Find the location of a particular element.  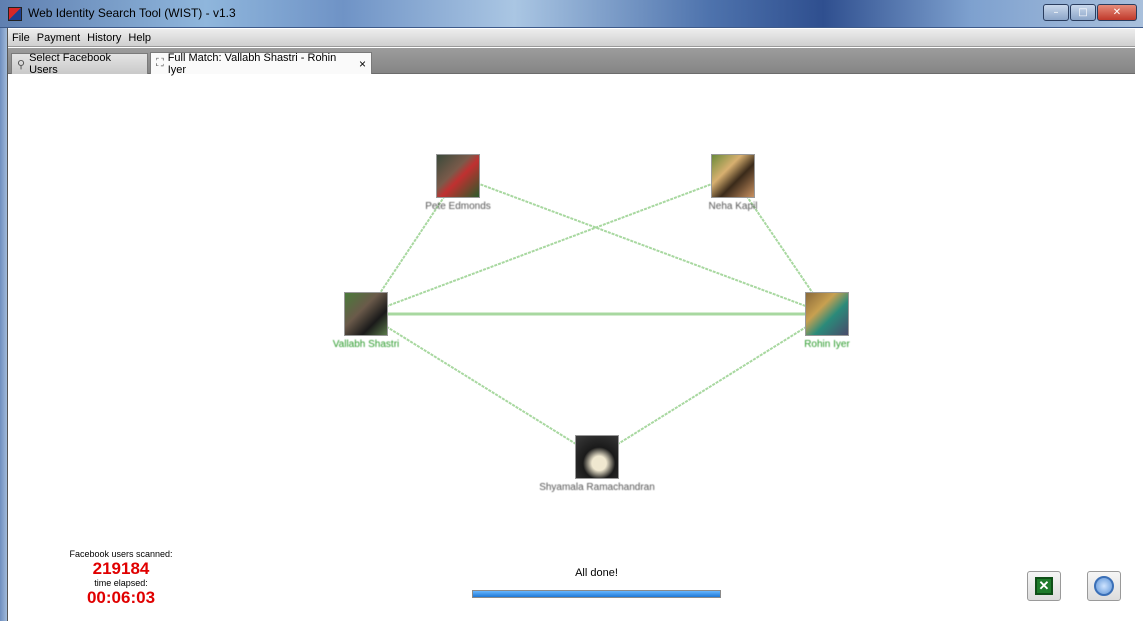

excel-export-icon: ✕ is located at coordinates (1044, 586).